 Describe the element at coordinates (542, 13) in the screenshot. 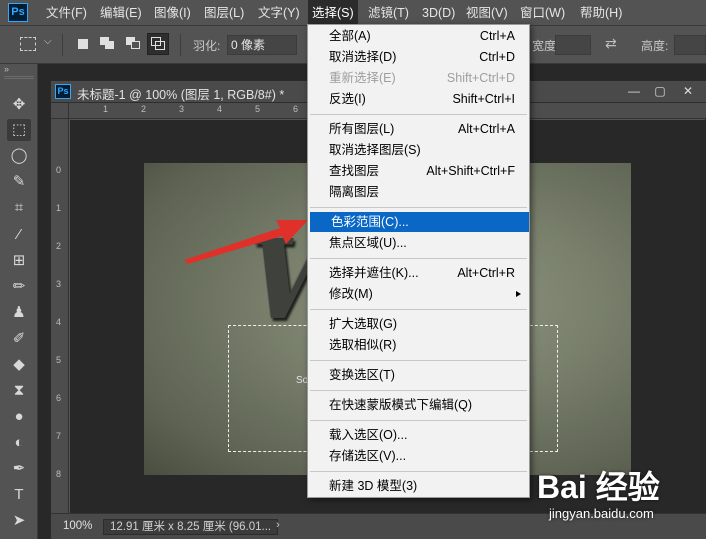

I see `menu-window: 窗口(W)` at that location.